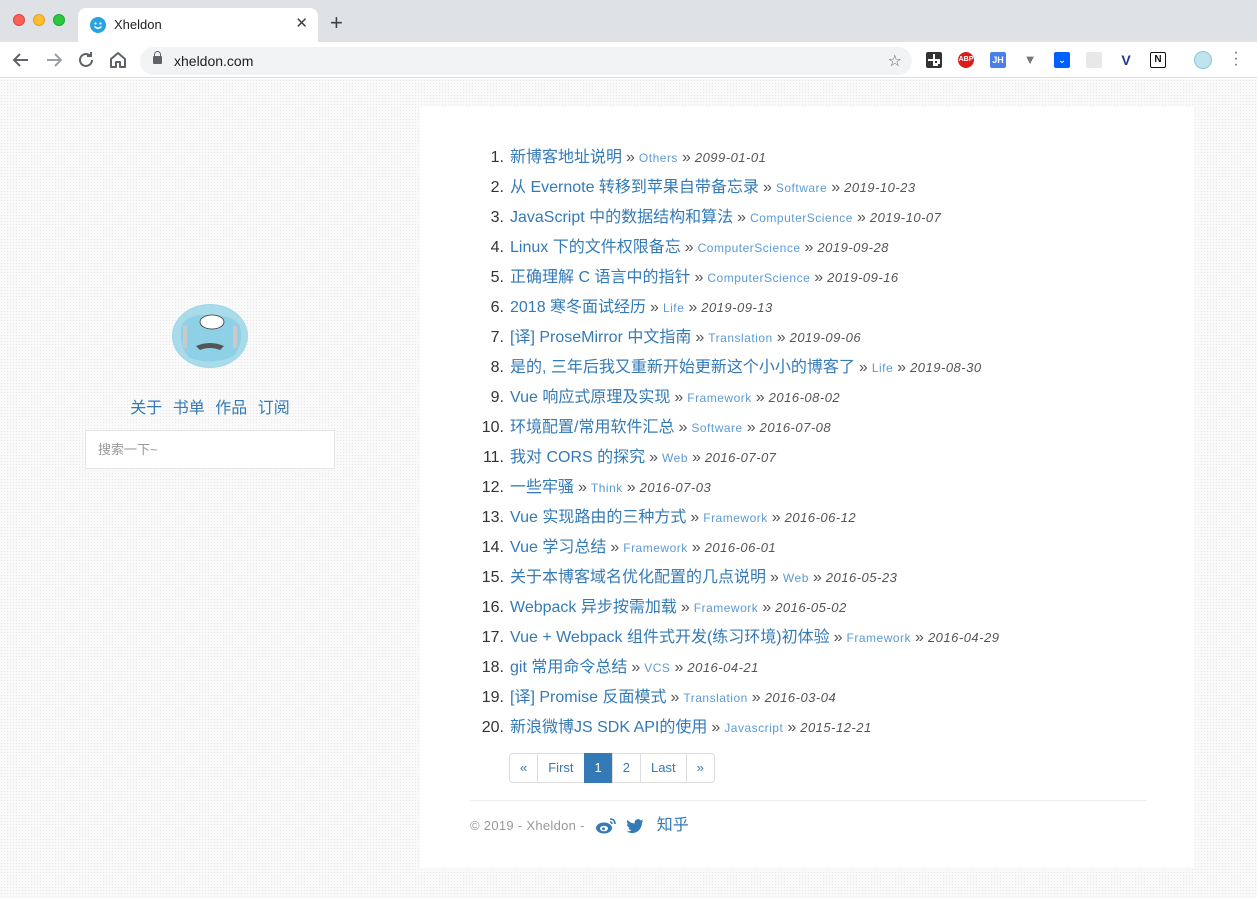  I want to click on qr-code-icon, so click(934, 60).